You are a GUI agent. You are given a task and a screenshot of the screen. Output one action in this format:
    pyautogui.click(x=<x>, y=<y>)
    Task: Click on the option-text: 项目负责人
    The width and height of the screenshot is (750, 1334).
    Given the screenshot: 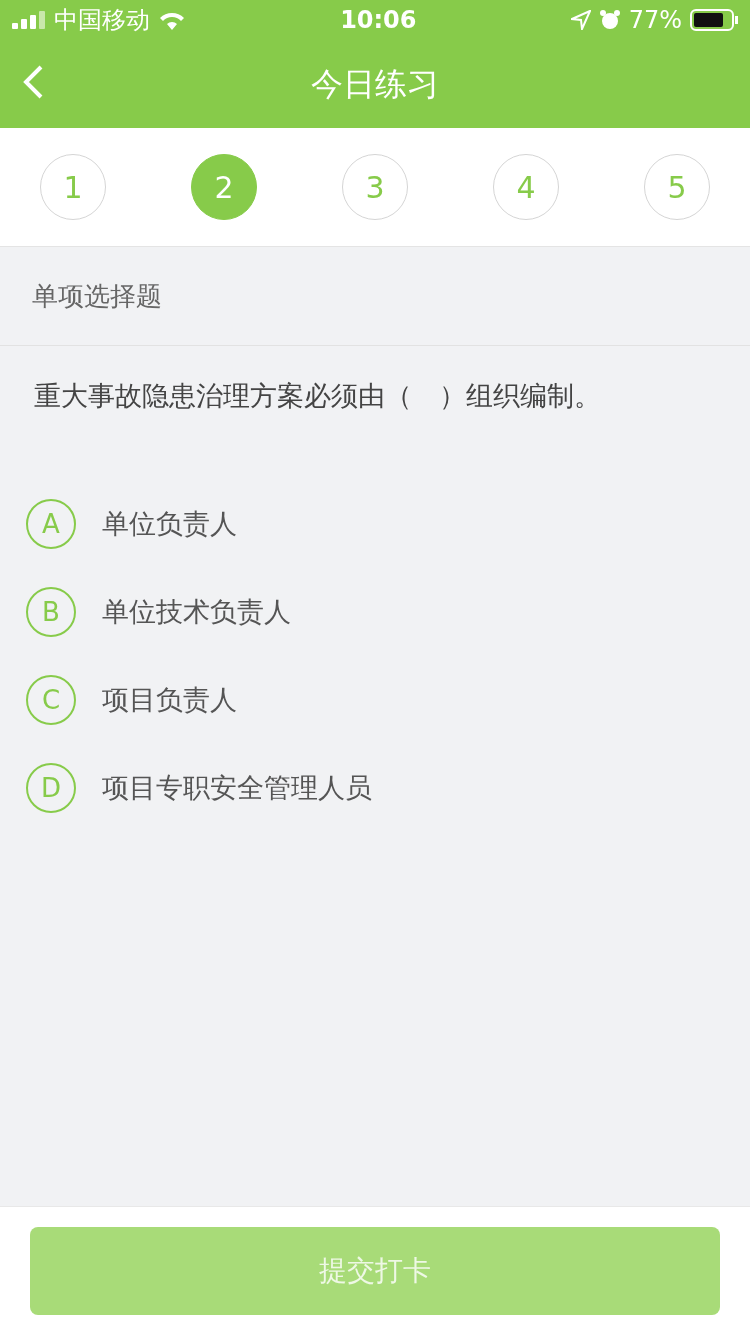 What is the action you would take?
    pyautogui.click(x=169, y=699)
    